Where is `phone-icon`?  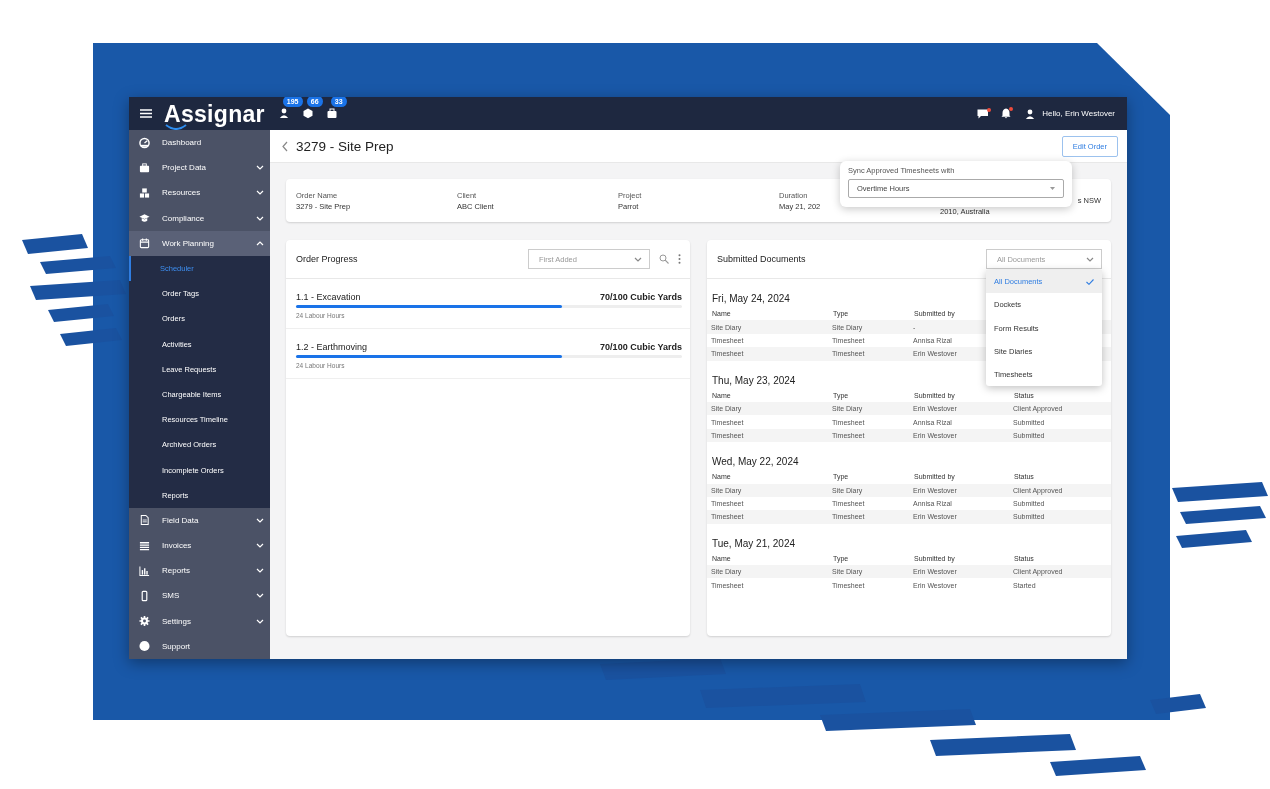
phone-icon is located at coordinates (144, 595).